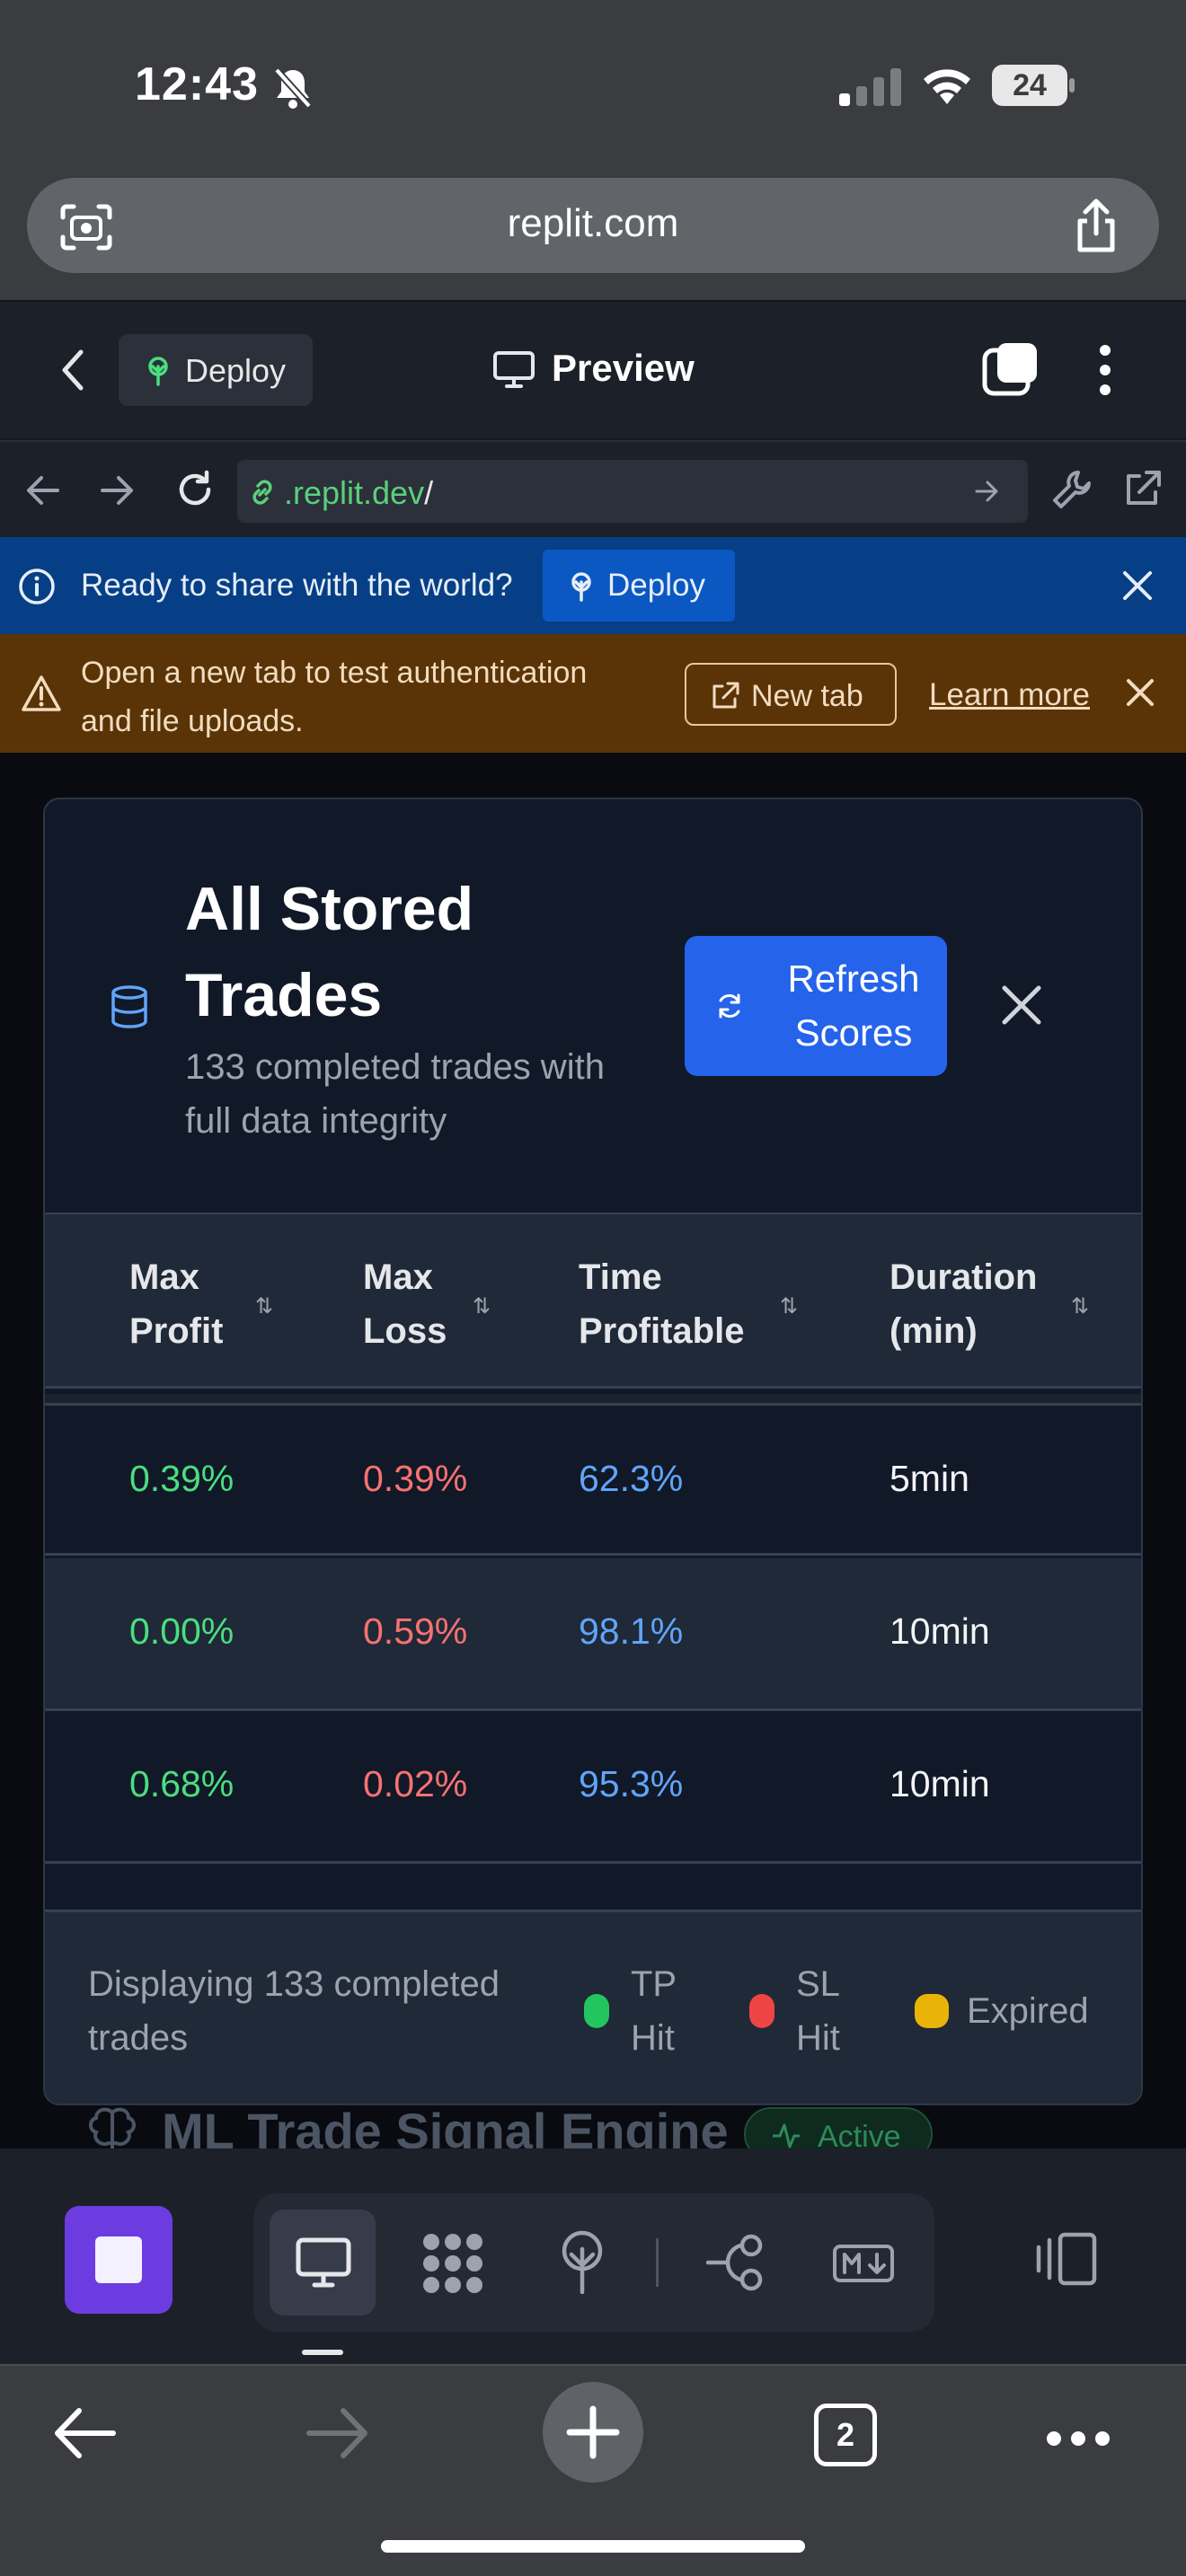  I want to click on workspace-dots-icon, so click(453, 2263).